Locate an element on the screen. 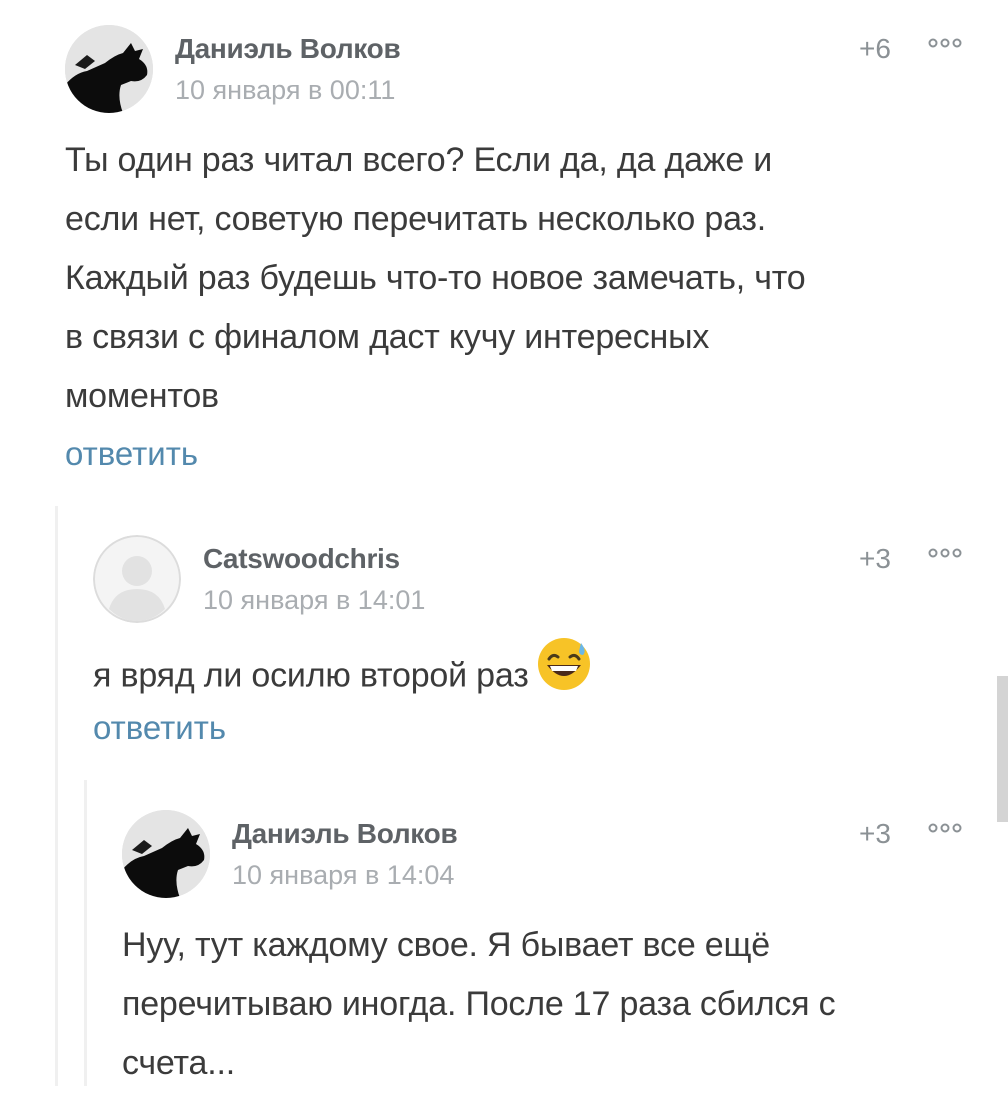  comment-text-line: моментов is located at coordinates (142, 396).